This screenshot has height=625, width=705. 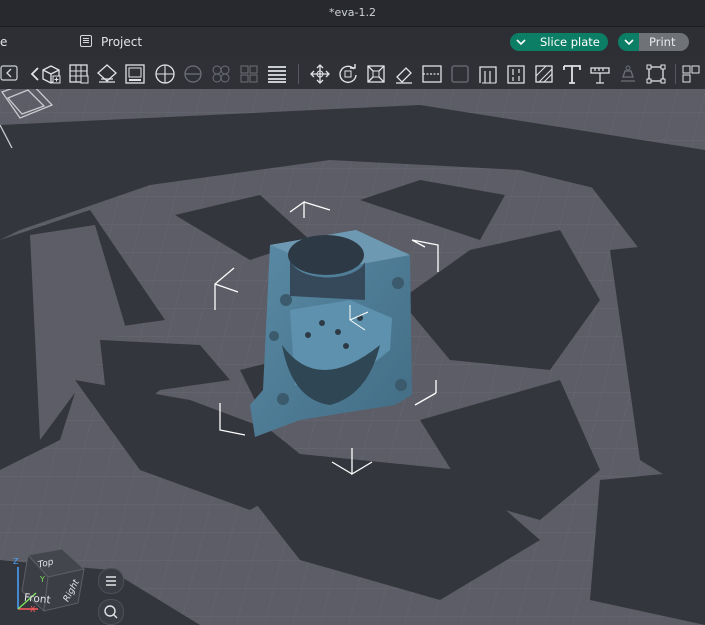 I want to click on collapse-icon, so click(x=10, y=74).